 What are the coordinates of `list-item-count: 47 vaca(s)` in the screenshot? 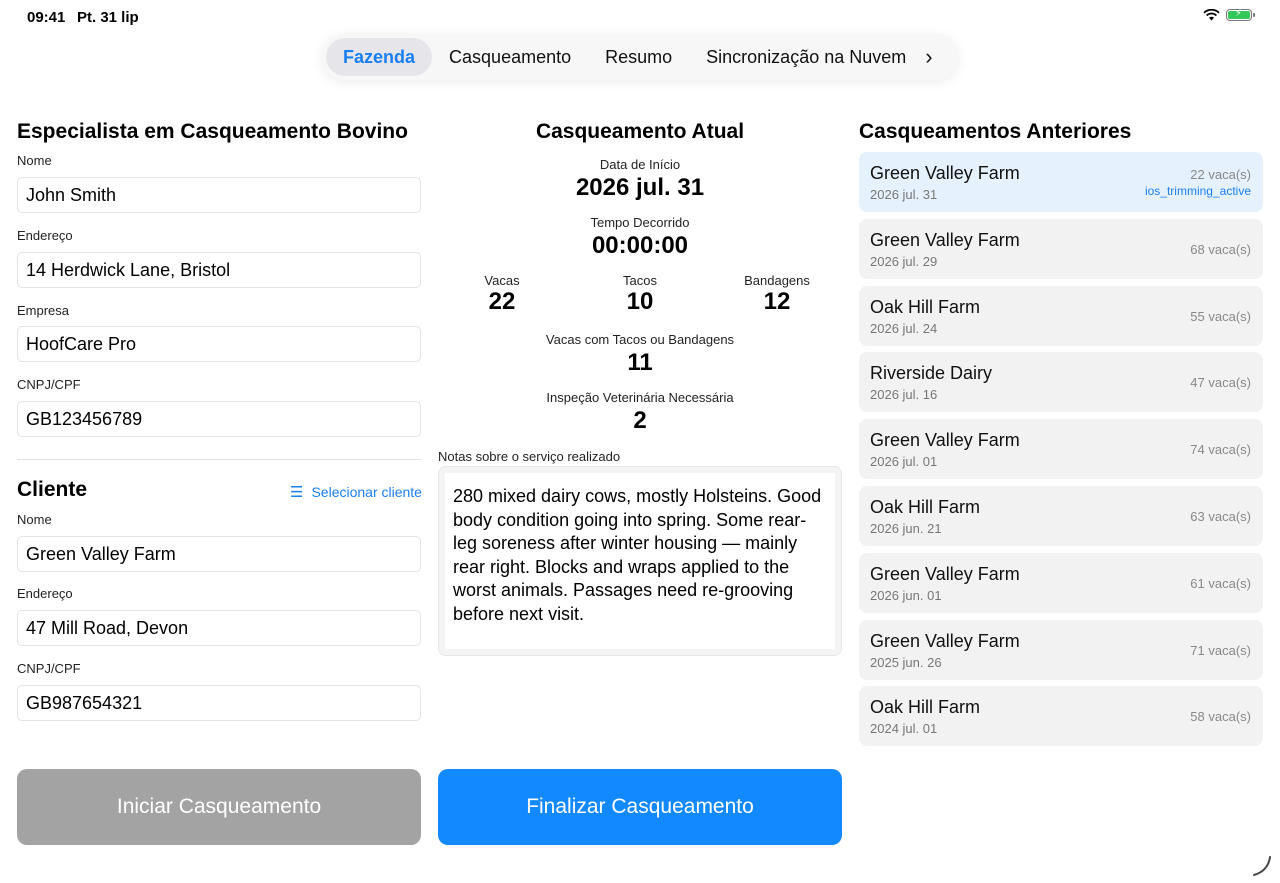 It's located at (1220, 383).